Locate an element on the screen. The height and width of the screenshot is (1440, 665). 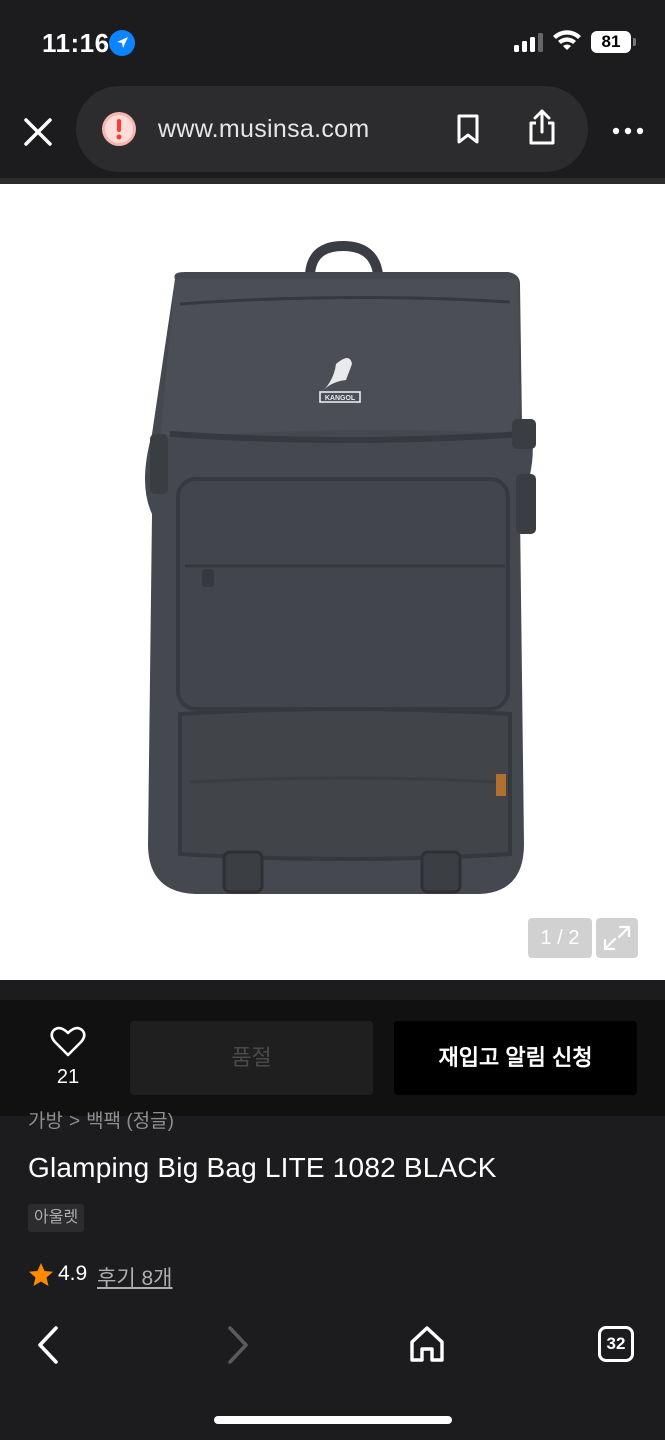
forward-icon is located at coordinates (238, 1345).